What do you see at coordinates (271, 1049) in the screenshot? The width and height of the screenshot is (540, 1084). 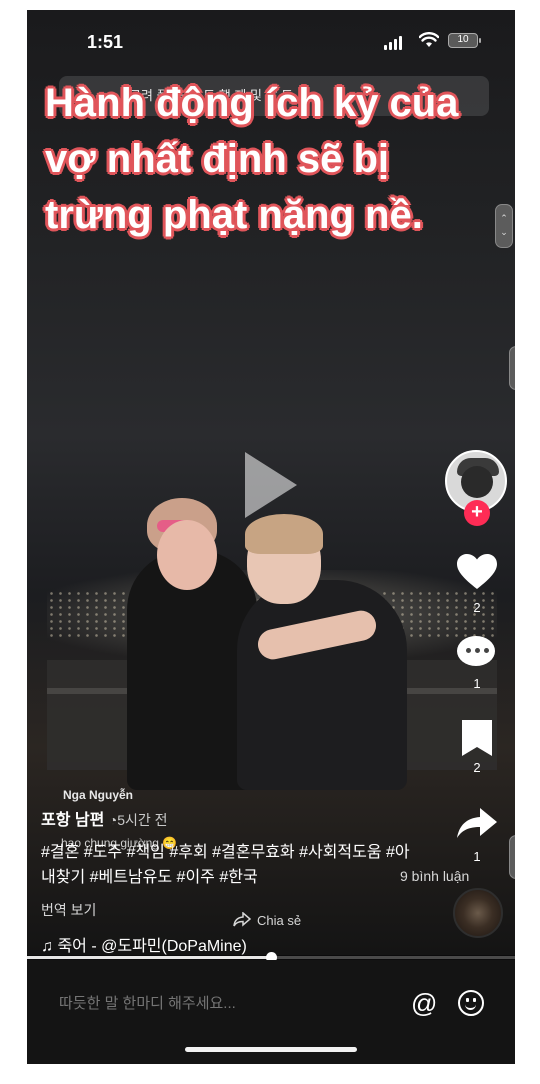 I see `home-indicator` at bounding box center [271, 1049].